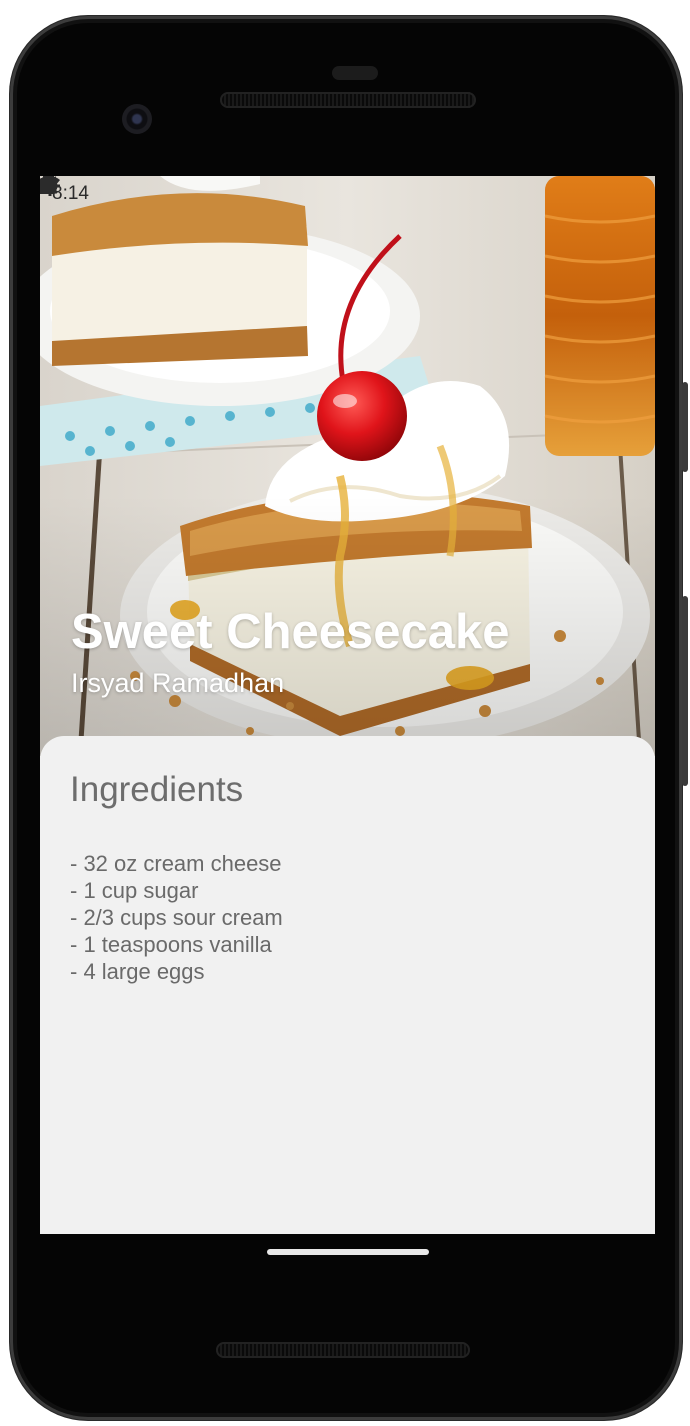  What do you see at coordinates (137, 971) in the screenshot?
I see `ingredient-item: - 4 large eggs` at bounding box center [137, 971].